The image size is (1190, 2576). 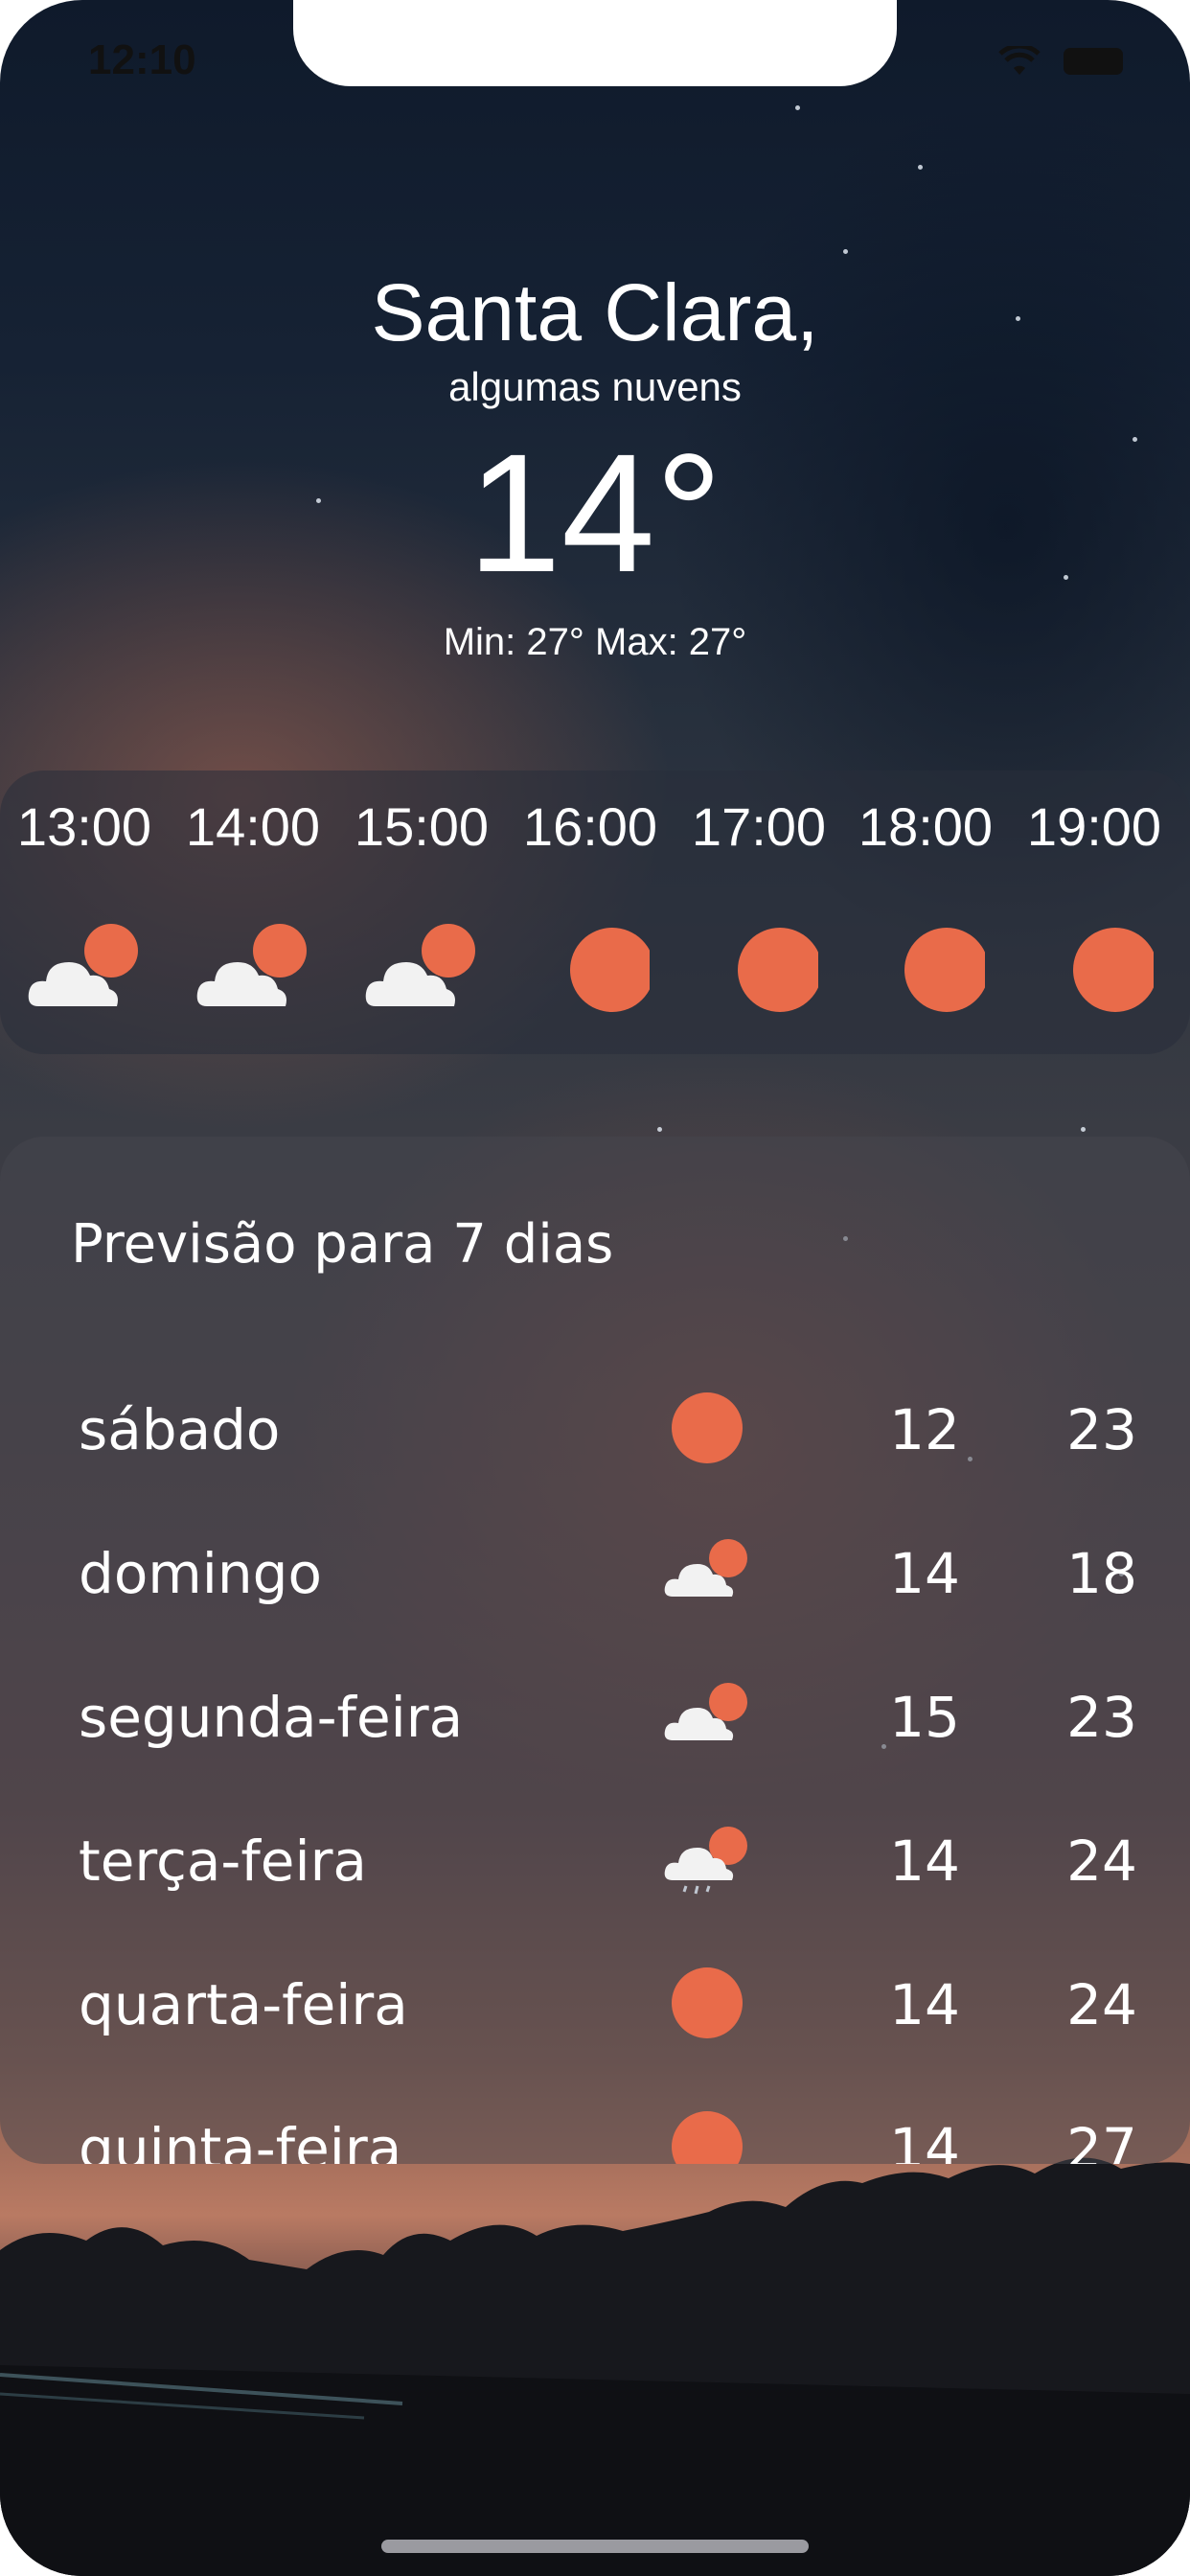 What do you see at coordinates (142, 59) in the screenshot?
I see `status-time: 12:10` at bounding box center [142, 59].